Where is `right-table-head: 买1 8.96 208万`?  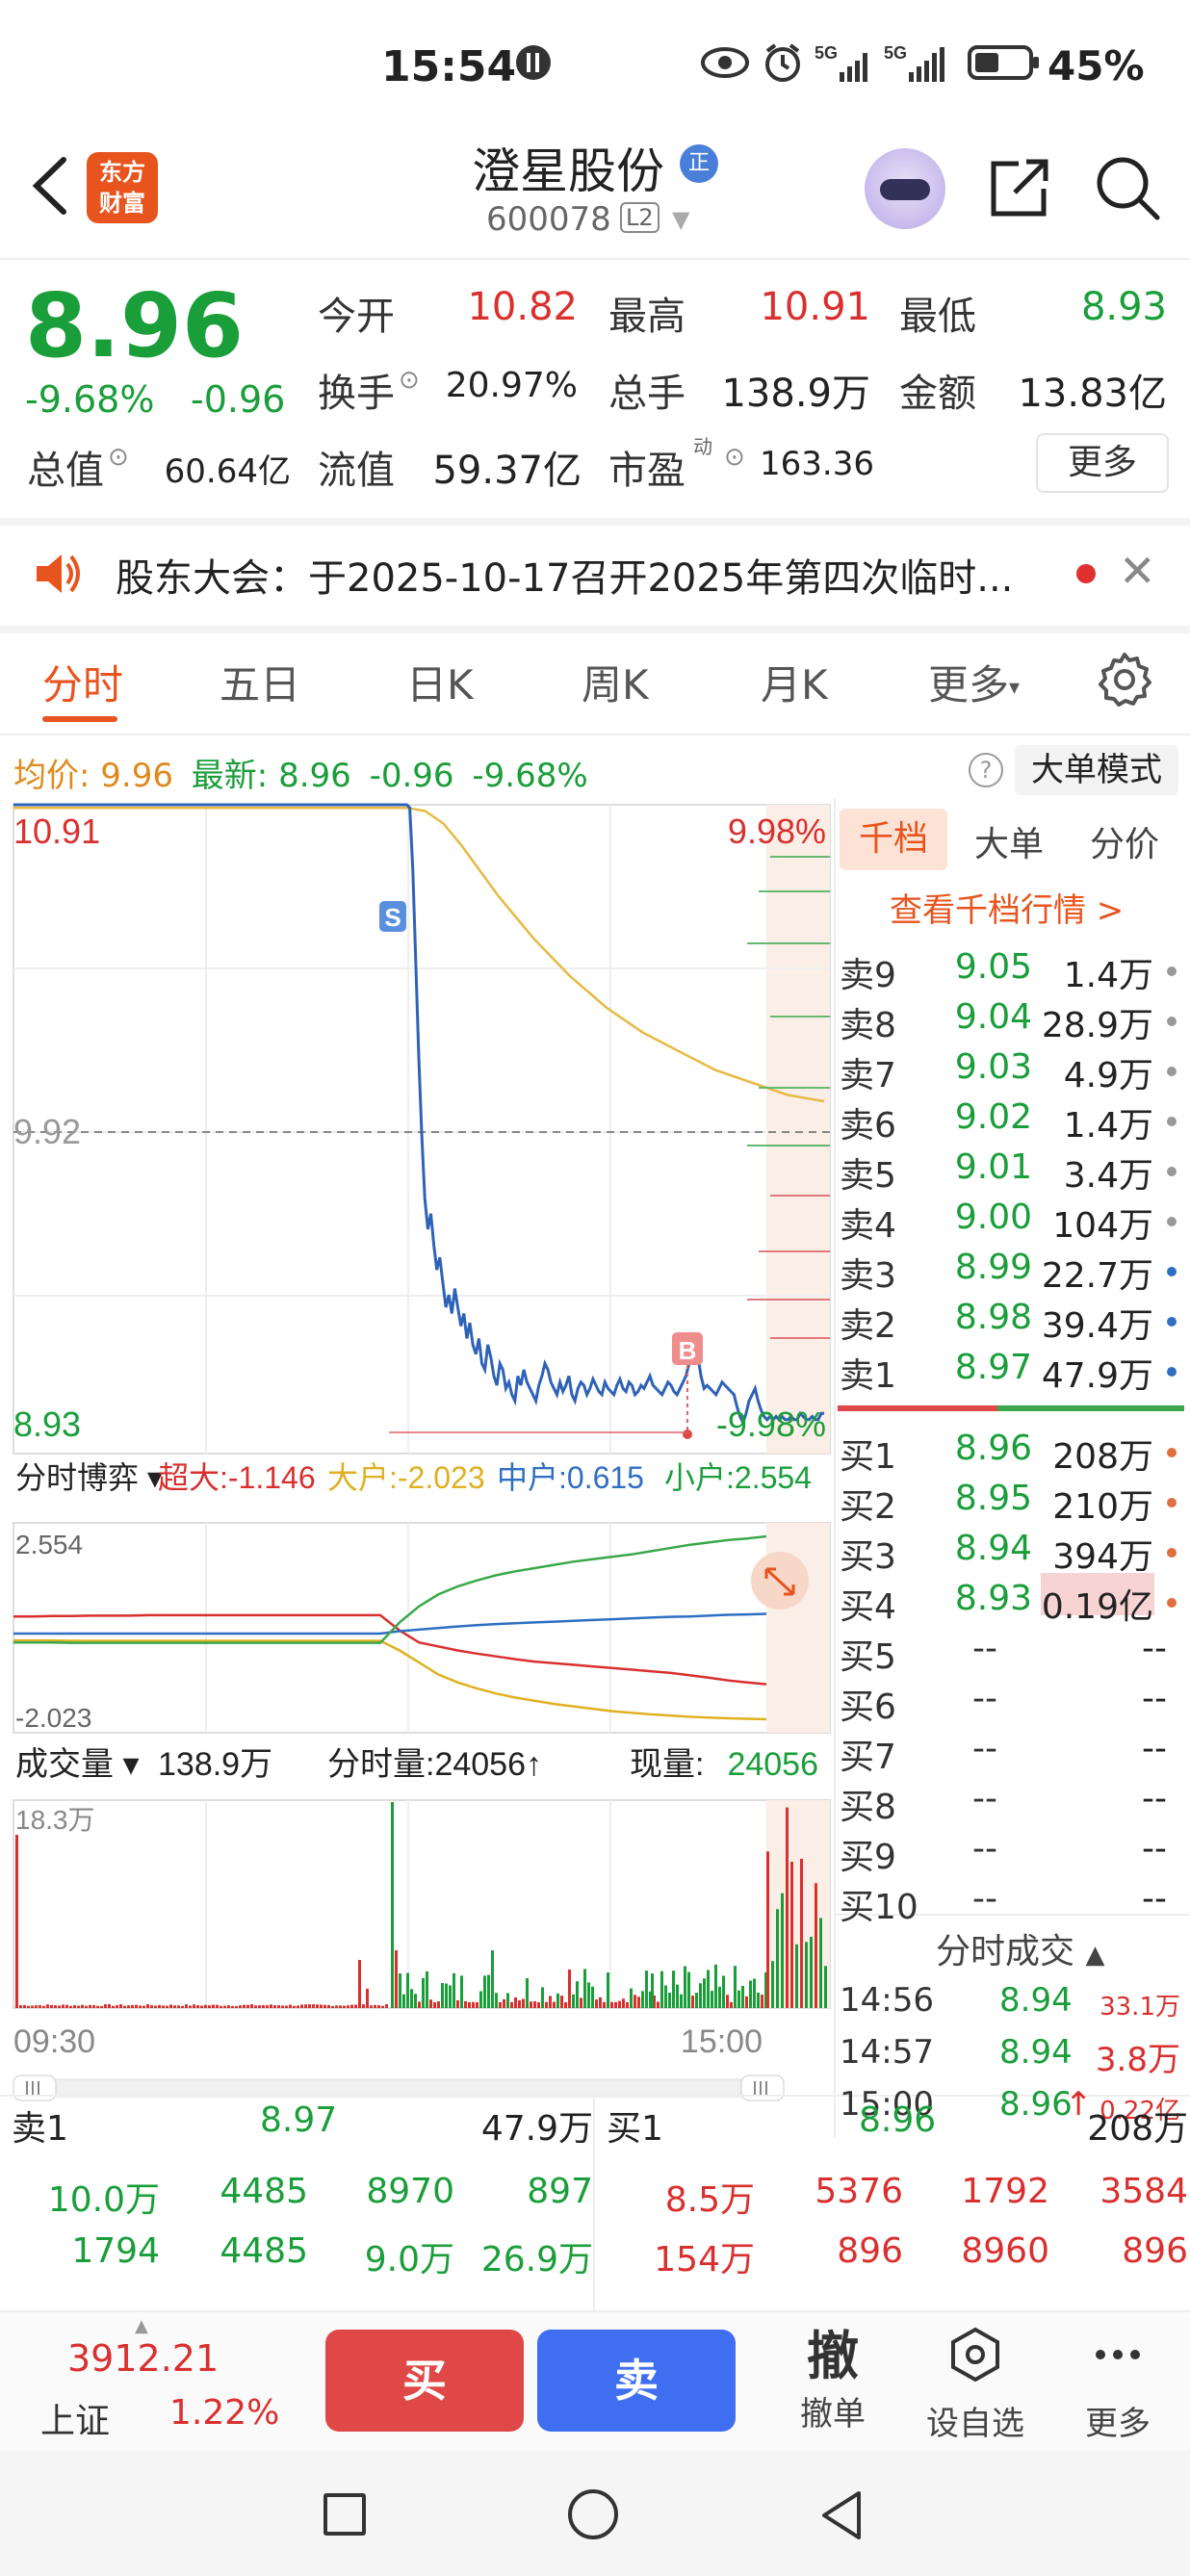
right-table-head: 买1 8.96 208万 is located at coordinates (898, 2127).